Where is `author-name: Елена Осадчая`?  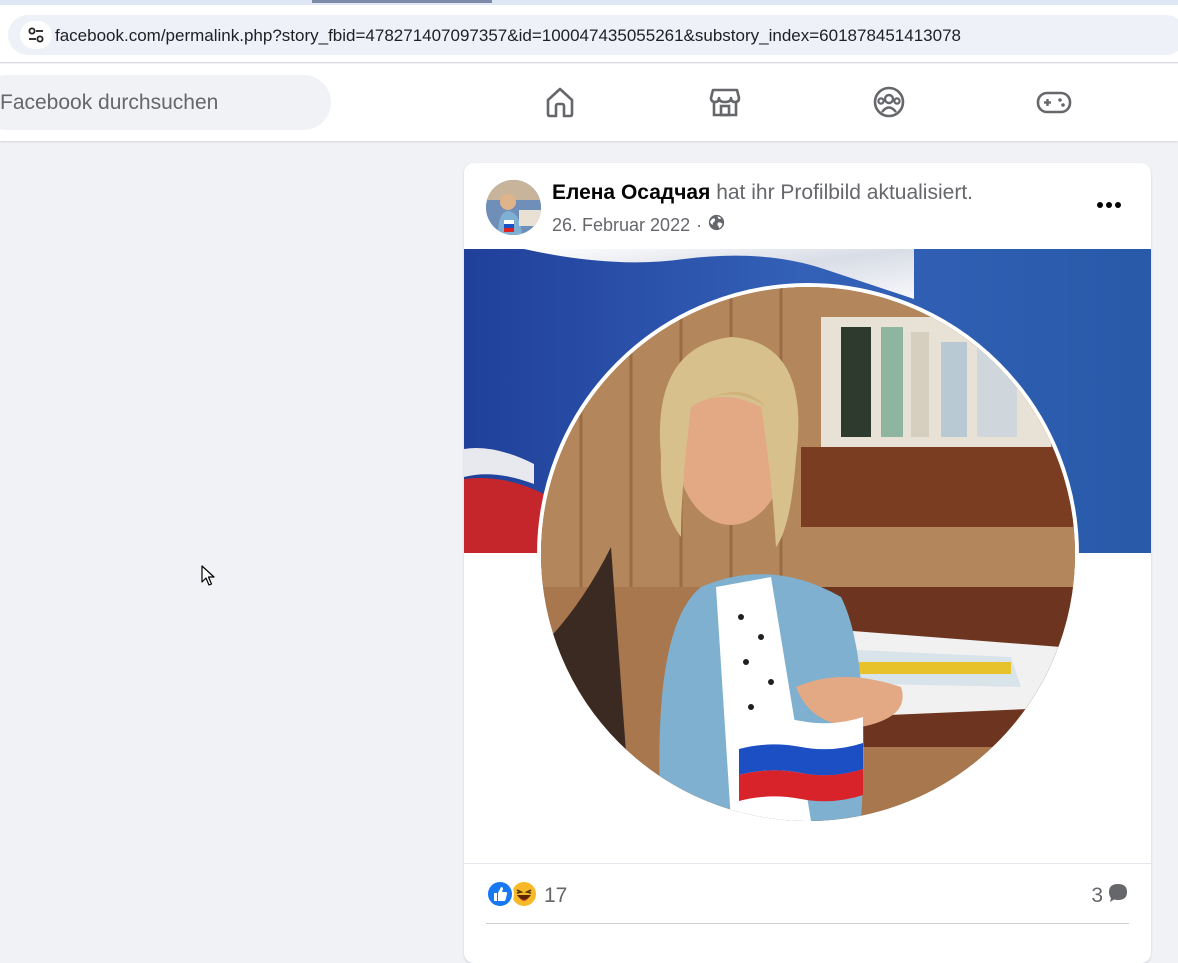
author-name: Елена Осадчая is located at coordinates (631, 192).